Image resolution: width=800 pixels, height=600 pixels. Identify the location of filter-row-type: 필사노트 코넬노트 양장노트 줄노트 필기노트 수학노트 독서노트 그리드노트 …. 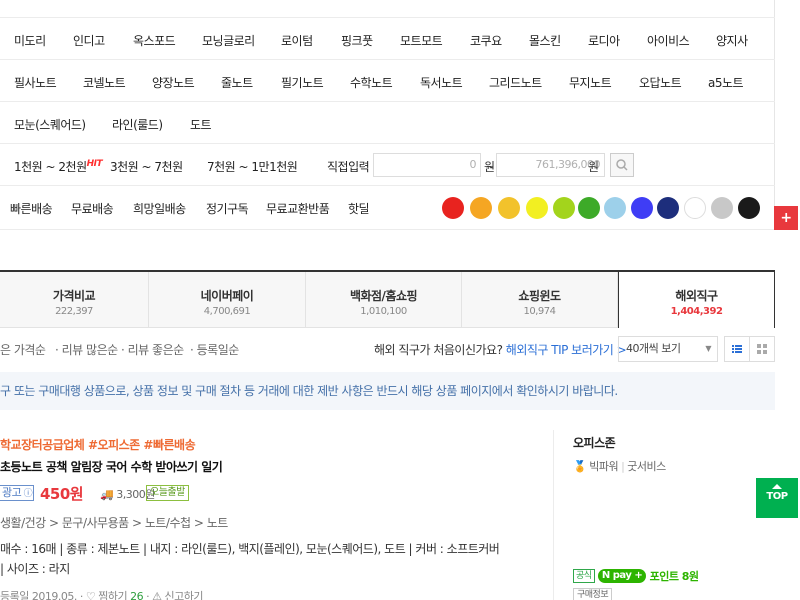
(387, 81).